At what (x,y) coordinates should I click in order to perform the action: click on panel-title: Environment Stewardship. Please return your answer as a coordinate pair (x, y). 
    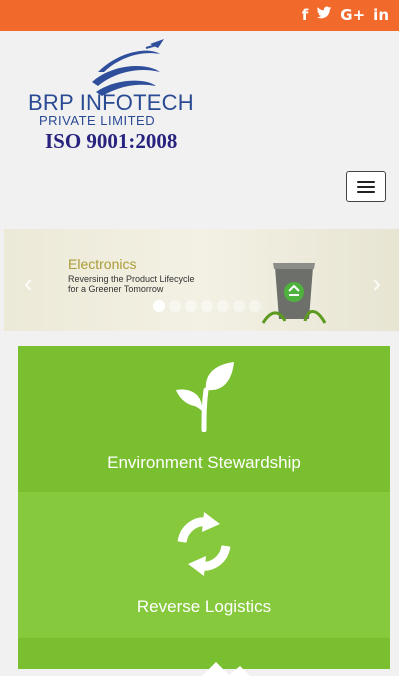
    Looking at the image, I should click on (204, 462).